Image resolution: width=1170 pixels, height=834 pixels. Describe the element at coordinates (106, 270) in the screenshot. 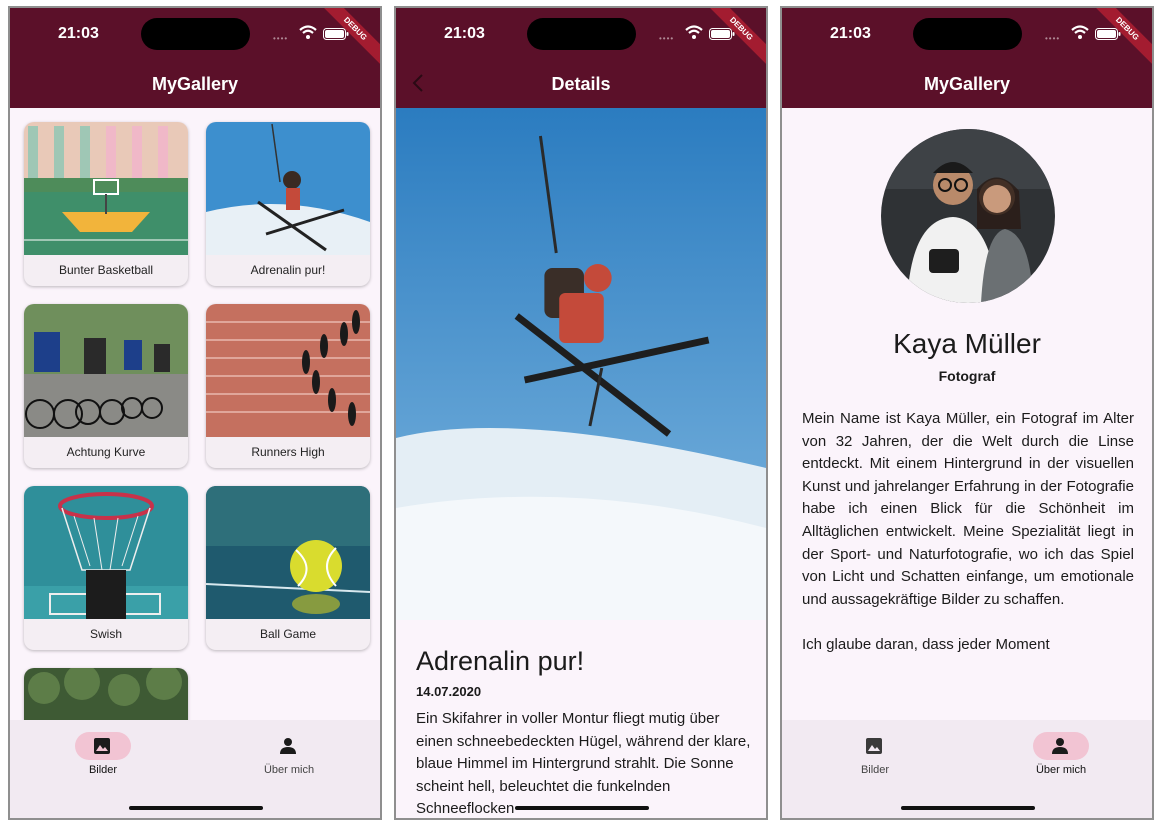

I see `card-label: Bunter Basketball` at that location.